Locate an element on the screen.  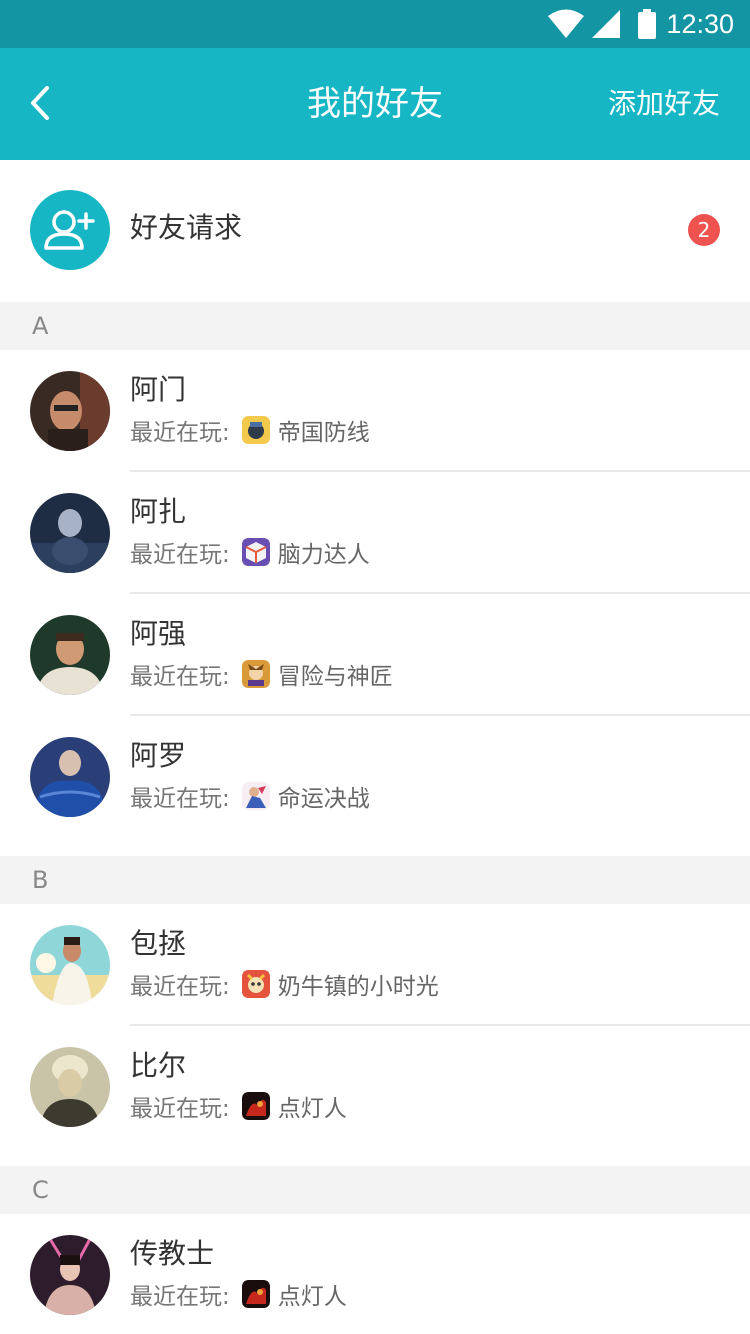
friend-name: 传教士 is located at coordinates (172, 1253).